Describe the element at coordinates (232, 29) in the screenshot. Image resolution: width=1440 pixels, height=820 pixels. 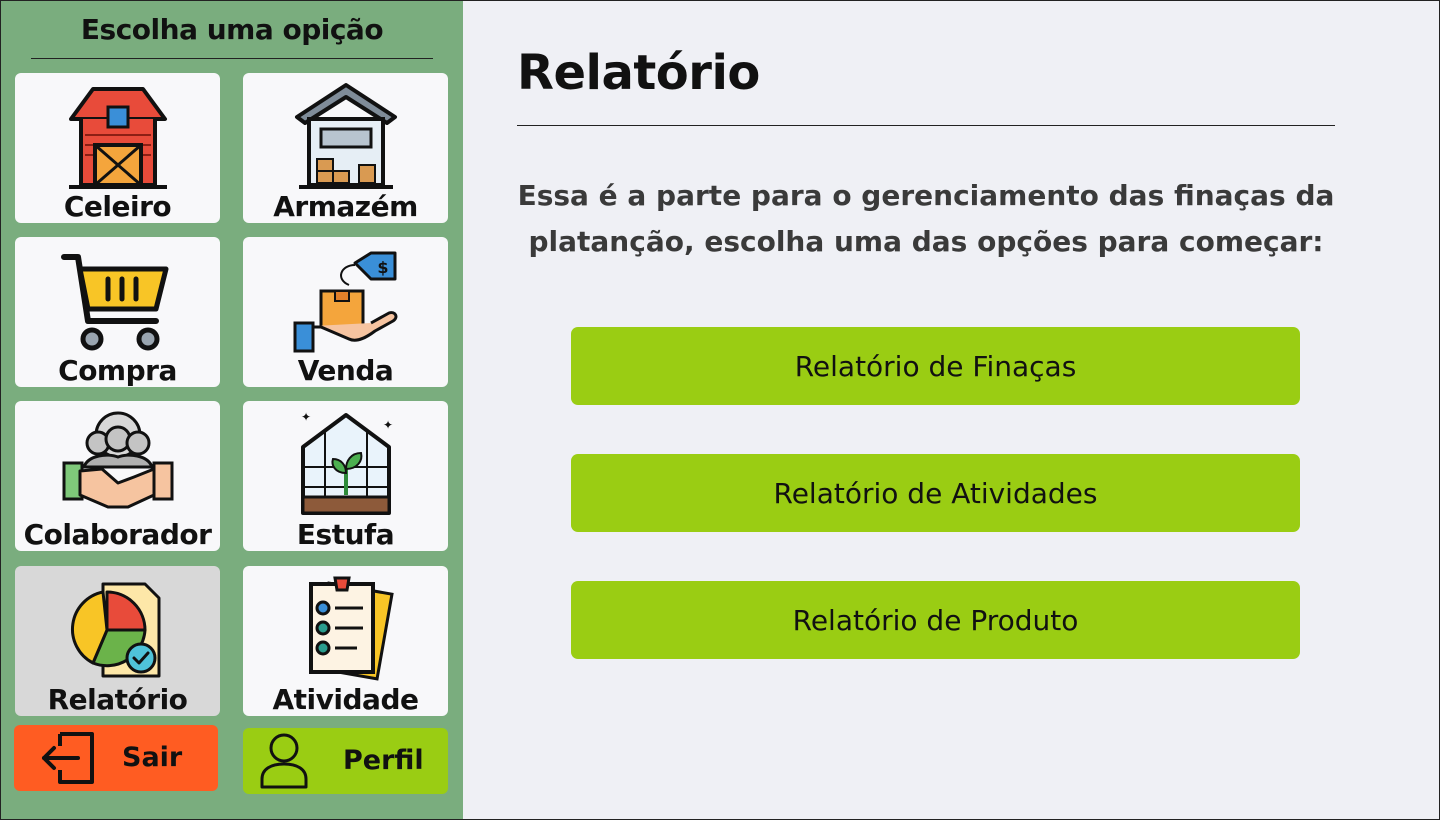
I see `sidebar-title: Escolha uma opição` at that location.